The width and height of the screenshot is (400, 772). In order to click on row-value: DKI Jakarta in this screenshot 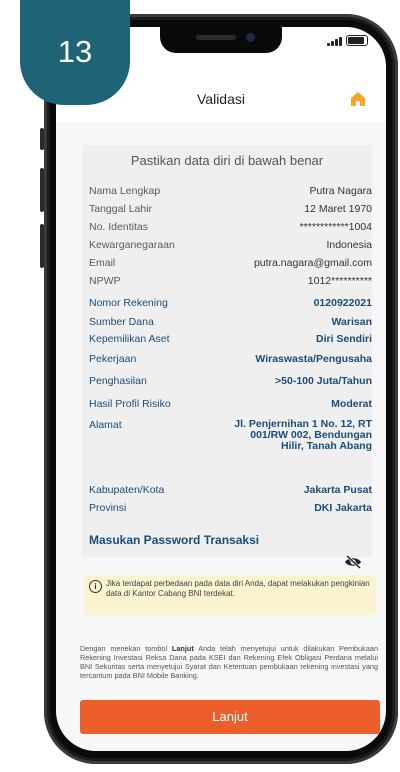, I will do `click(343, 508)`.